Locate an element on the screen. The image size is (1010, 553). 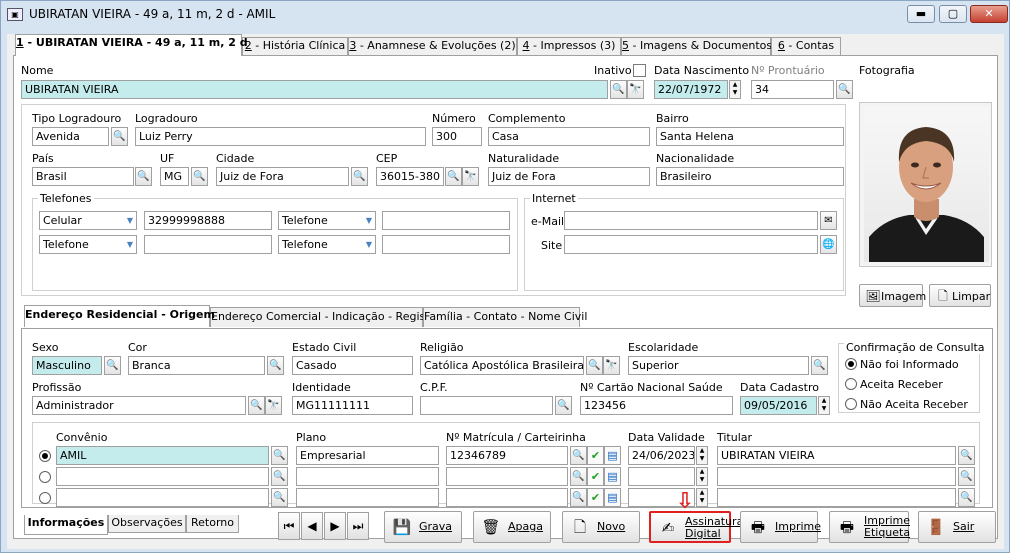
tab-observacoes: Observações is located at coordinates (147, 524).